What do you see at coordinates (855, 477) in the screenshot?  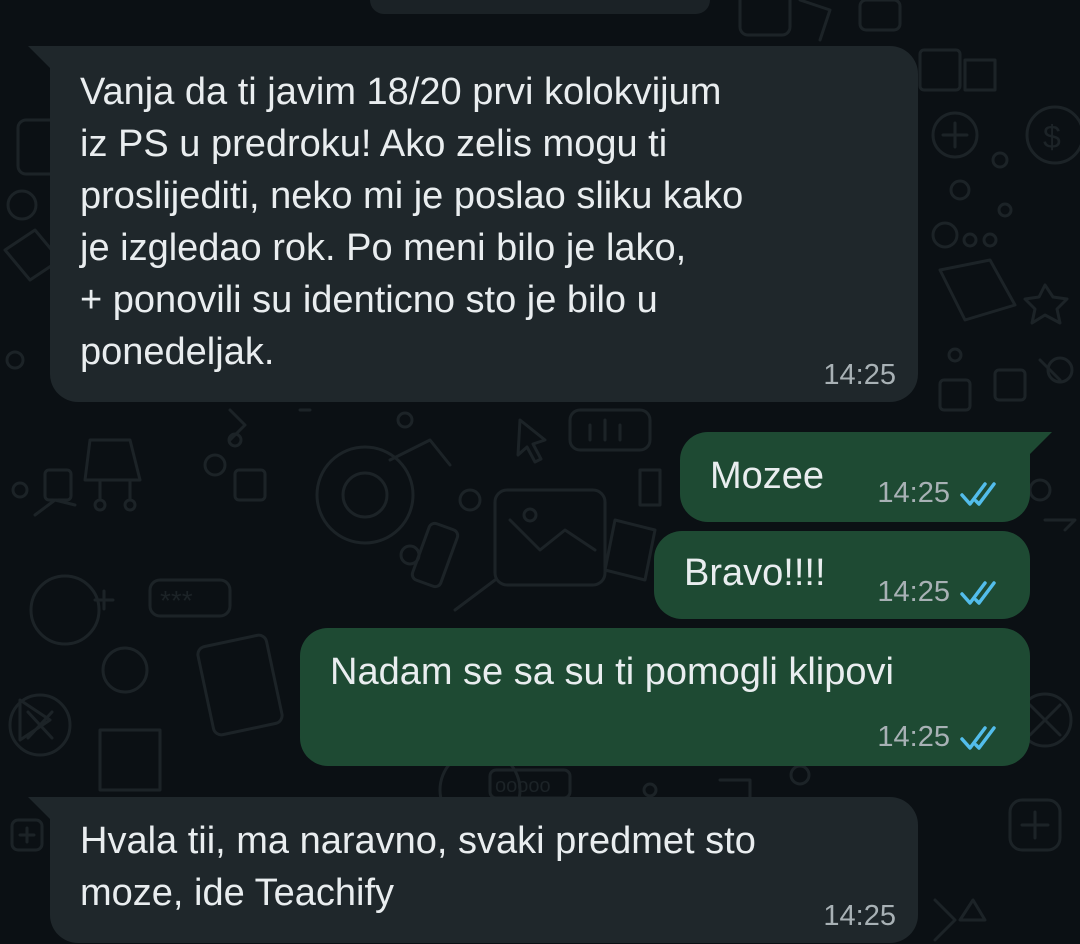 I see `outgoing-message-bubble: Mozee 14:25` at bounding box center [855, 477].